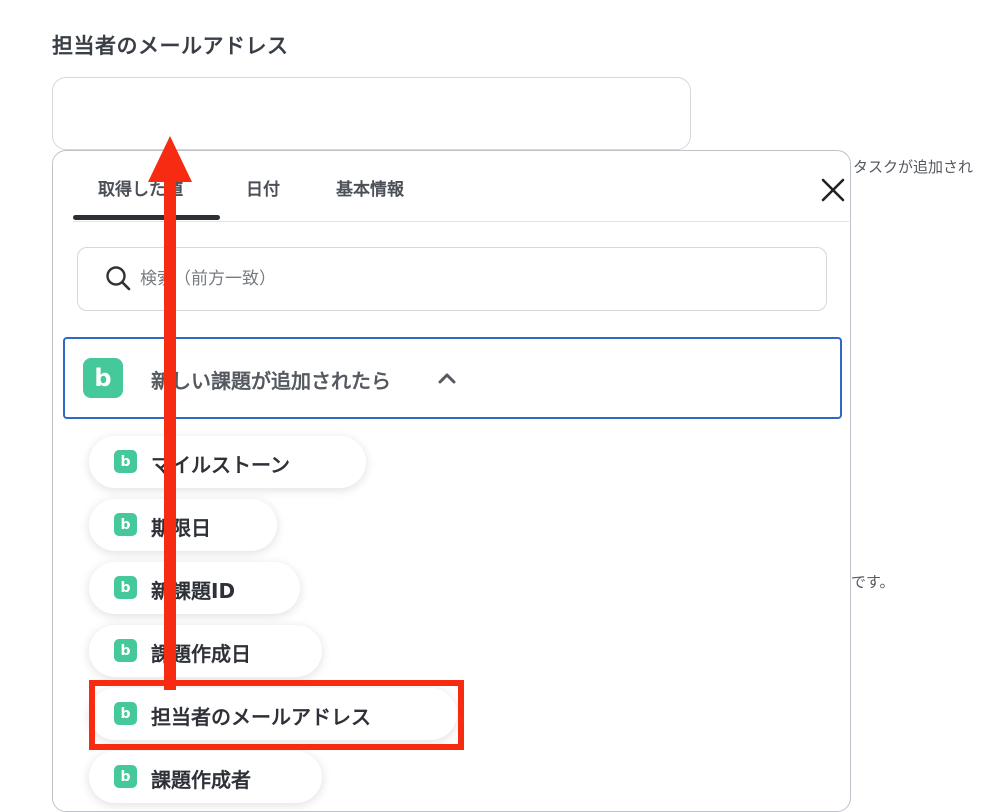  Describe the element at coordinates (370, 187) in the screenshot. I see `tab-basic-info: 基本情報` at that location.